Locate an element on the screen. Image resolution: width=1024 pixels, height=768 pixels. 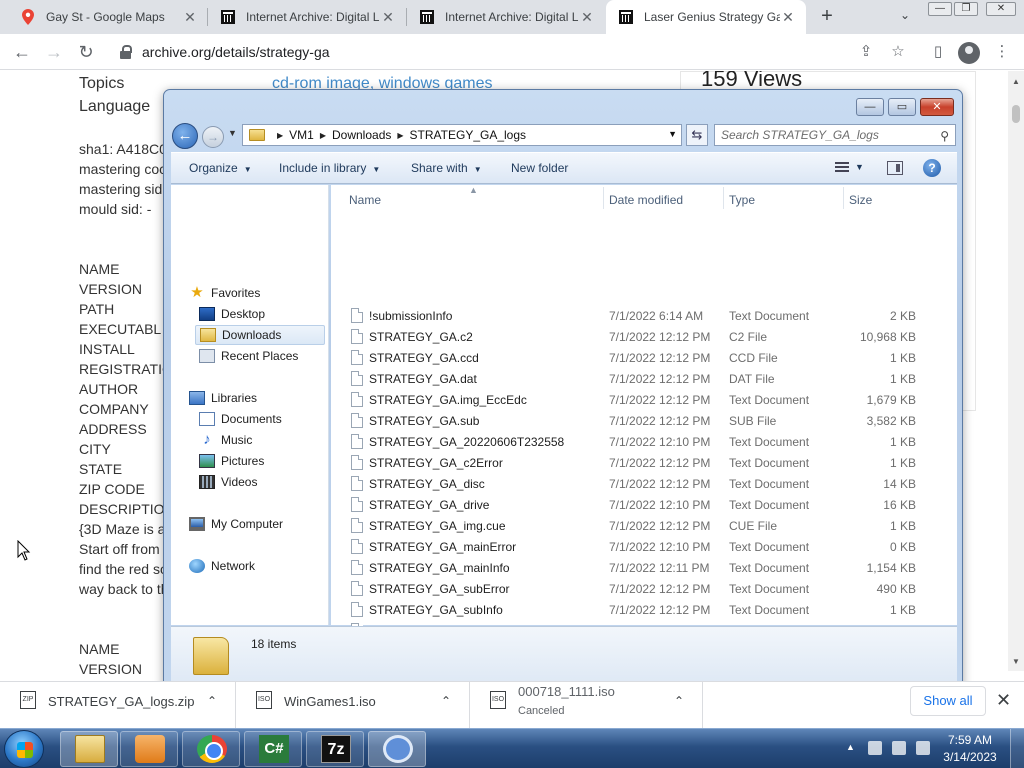
nav-downloads: Downloads is located at coordinates (260, 335).